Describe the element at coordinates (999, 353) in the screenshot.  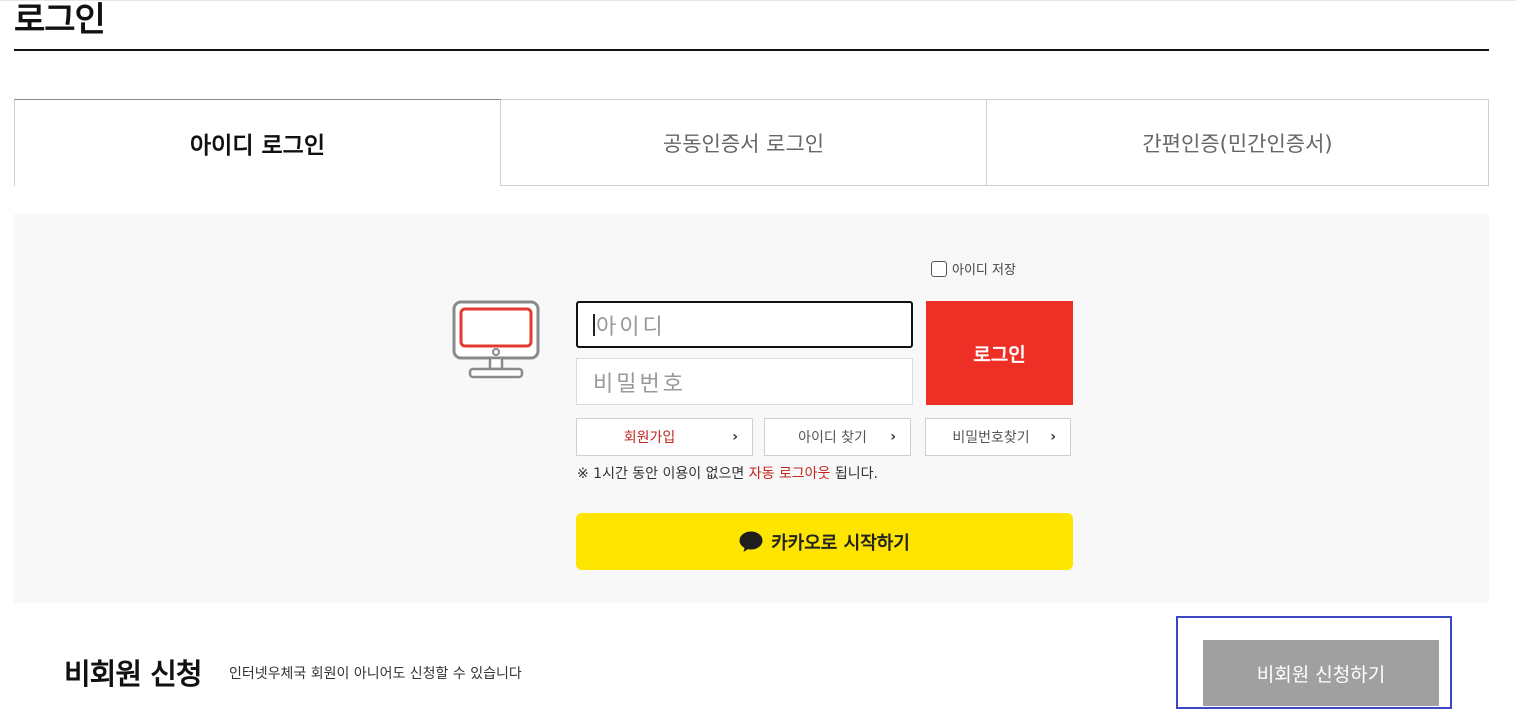
I see `login-button: 로그인` at that location.